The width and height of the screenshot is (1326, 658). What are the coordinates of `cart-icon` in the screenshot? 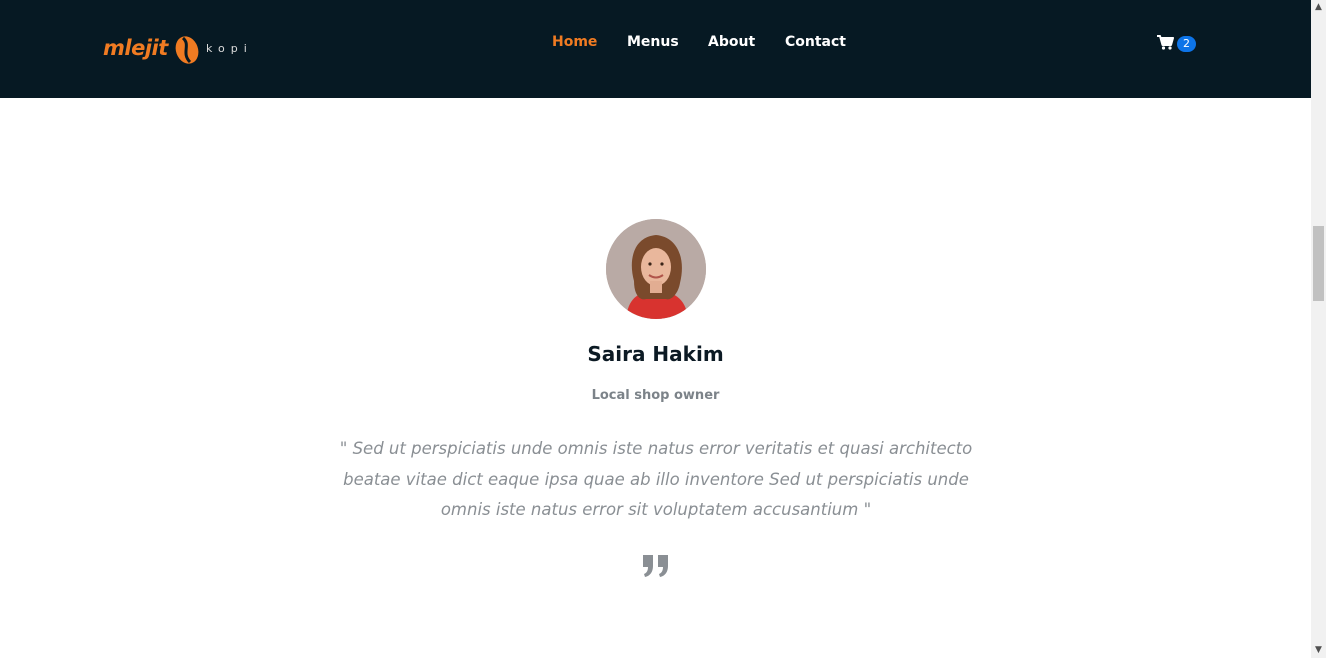 It's located at (1165, 42).